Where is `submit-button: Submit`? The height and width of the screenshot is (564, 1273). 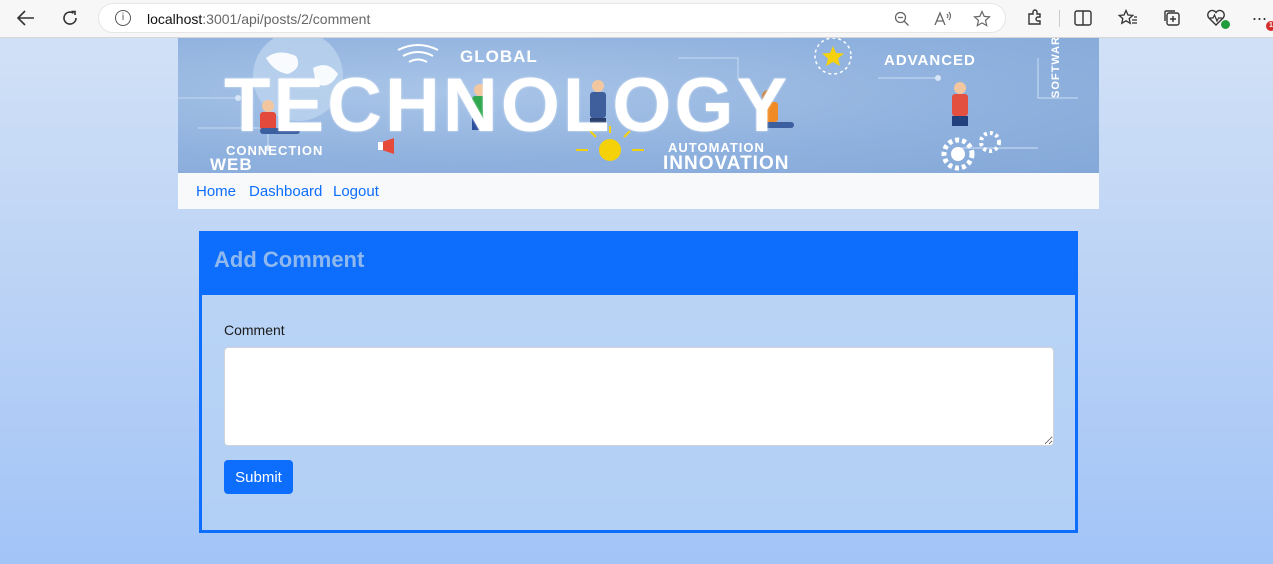 submit-button: Submit is located at coordinates (258, 477).